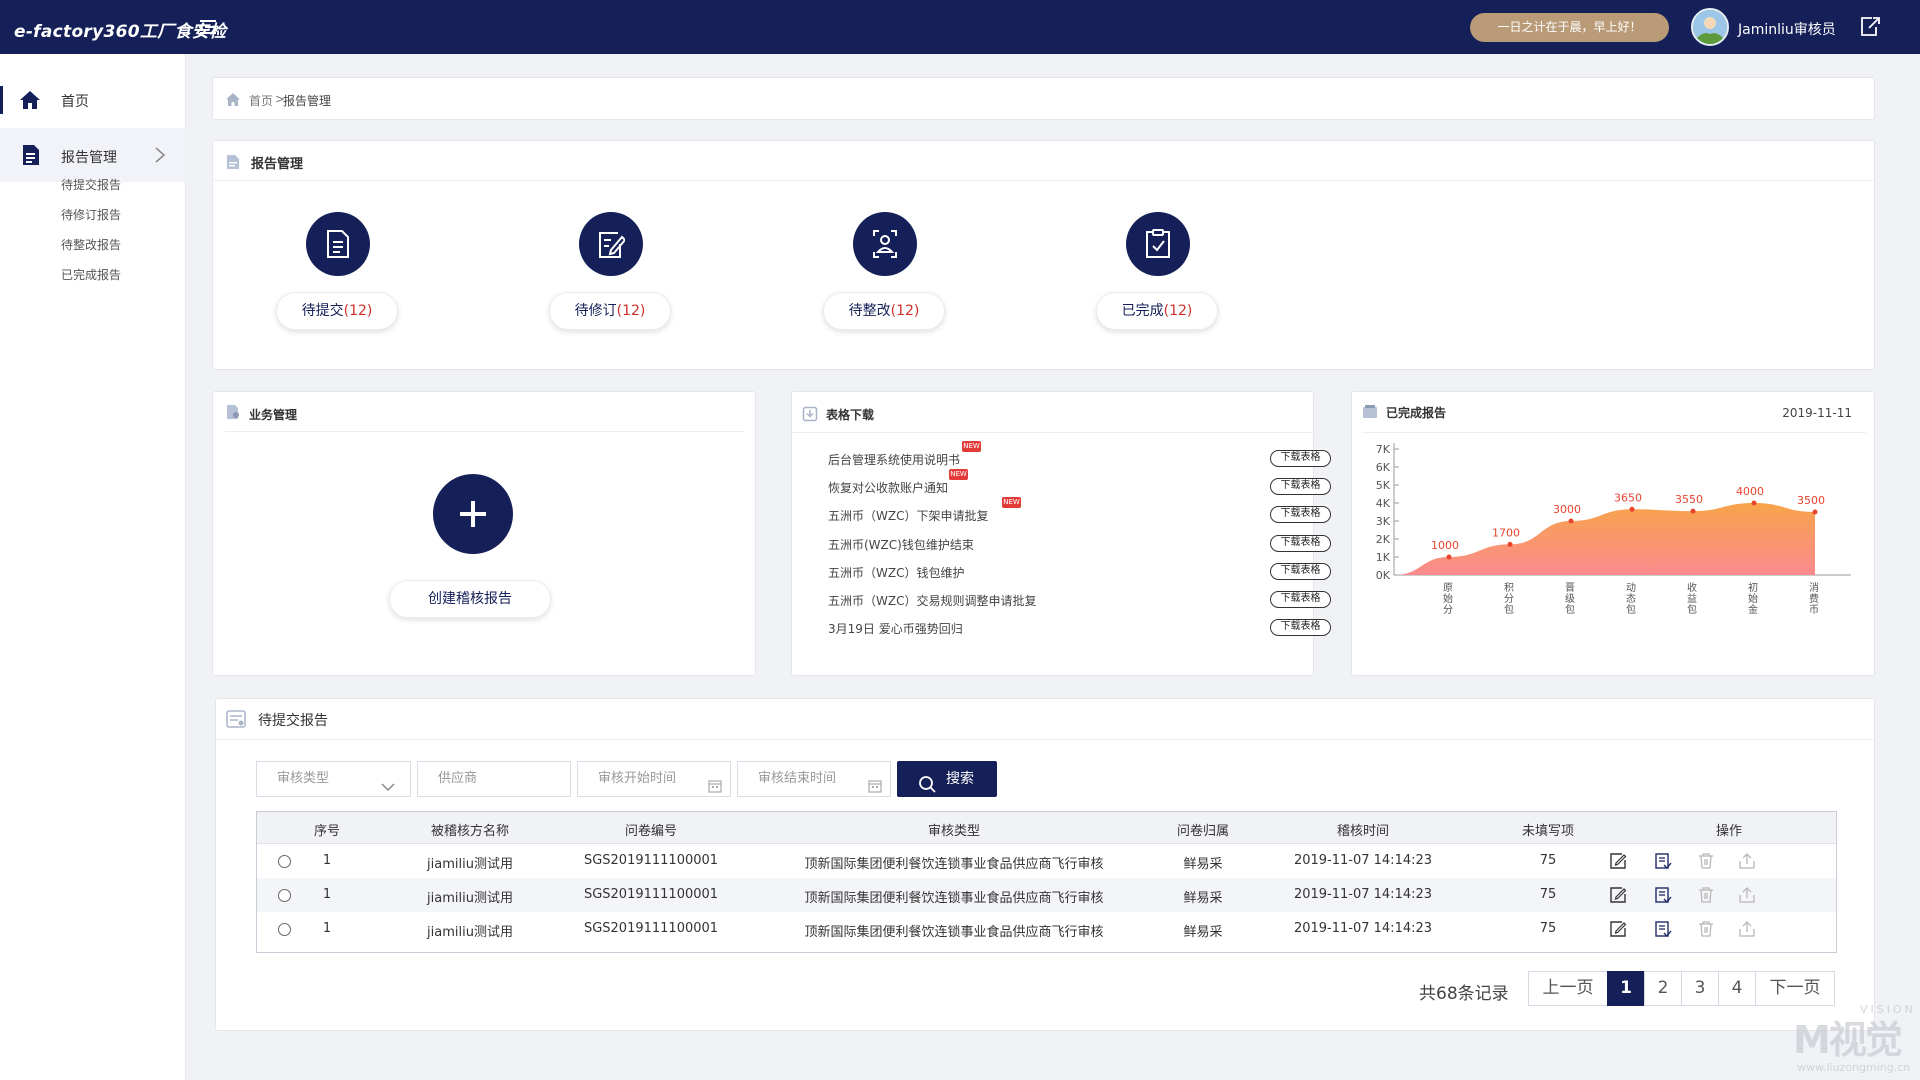 The height and width of the screenshot is (1080, 1920). I want to click on data-label: 4000, so click(1750, 491).